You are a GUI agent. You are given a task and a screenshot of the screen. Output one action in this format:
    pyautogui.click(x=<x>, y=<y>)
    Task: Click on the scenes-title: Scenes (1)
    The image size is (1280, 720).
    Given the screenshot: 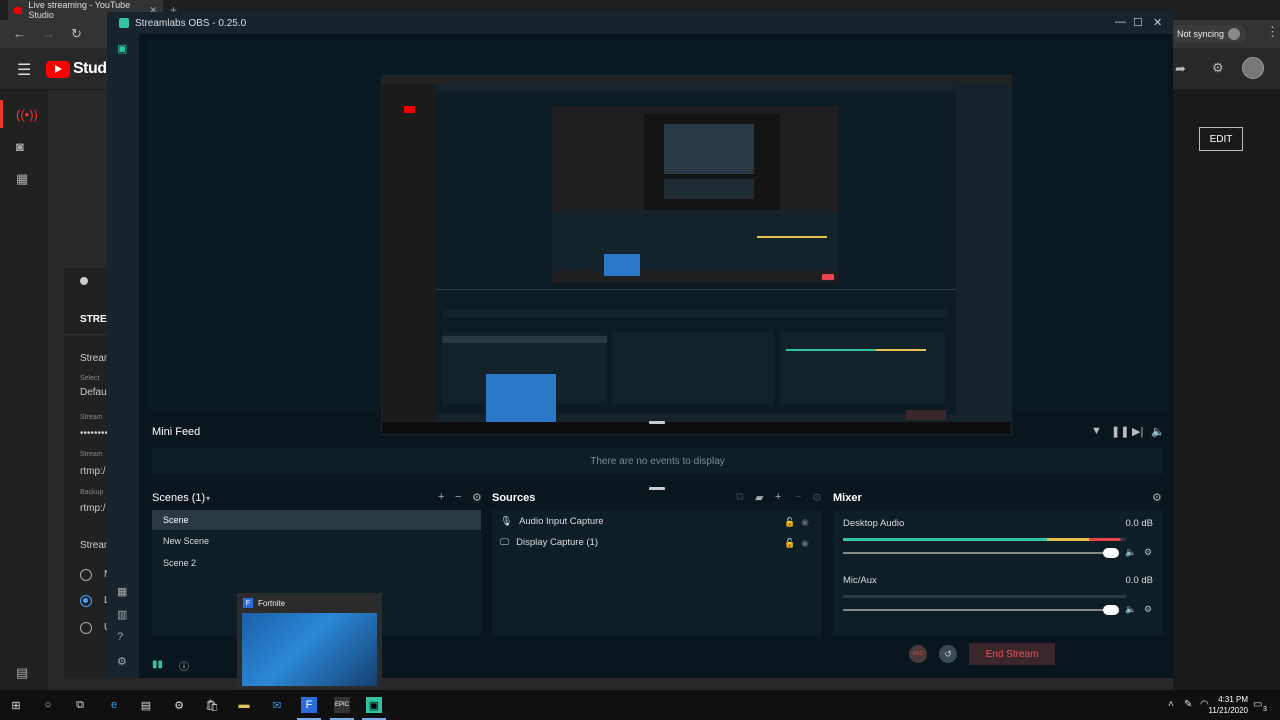 What is the action you would take?
    pyautogui.click(x=178, y=498)
    